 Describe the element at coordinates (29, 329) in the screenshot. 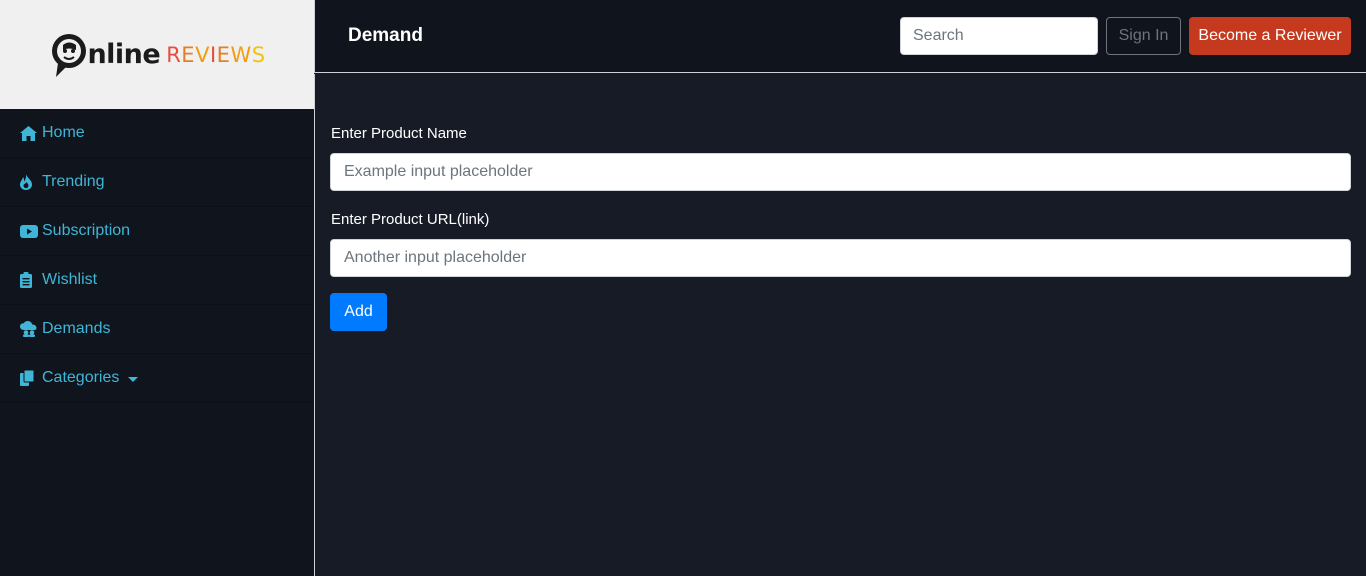

I see `cloud-users-icon` at that location.